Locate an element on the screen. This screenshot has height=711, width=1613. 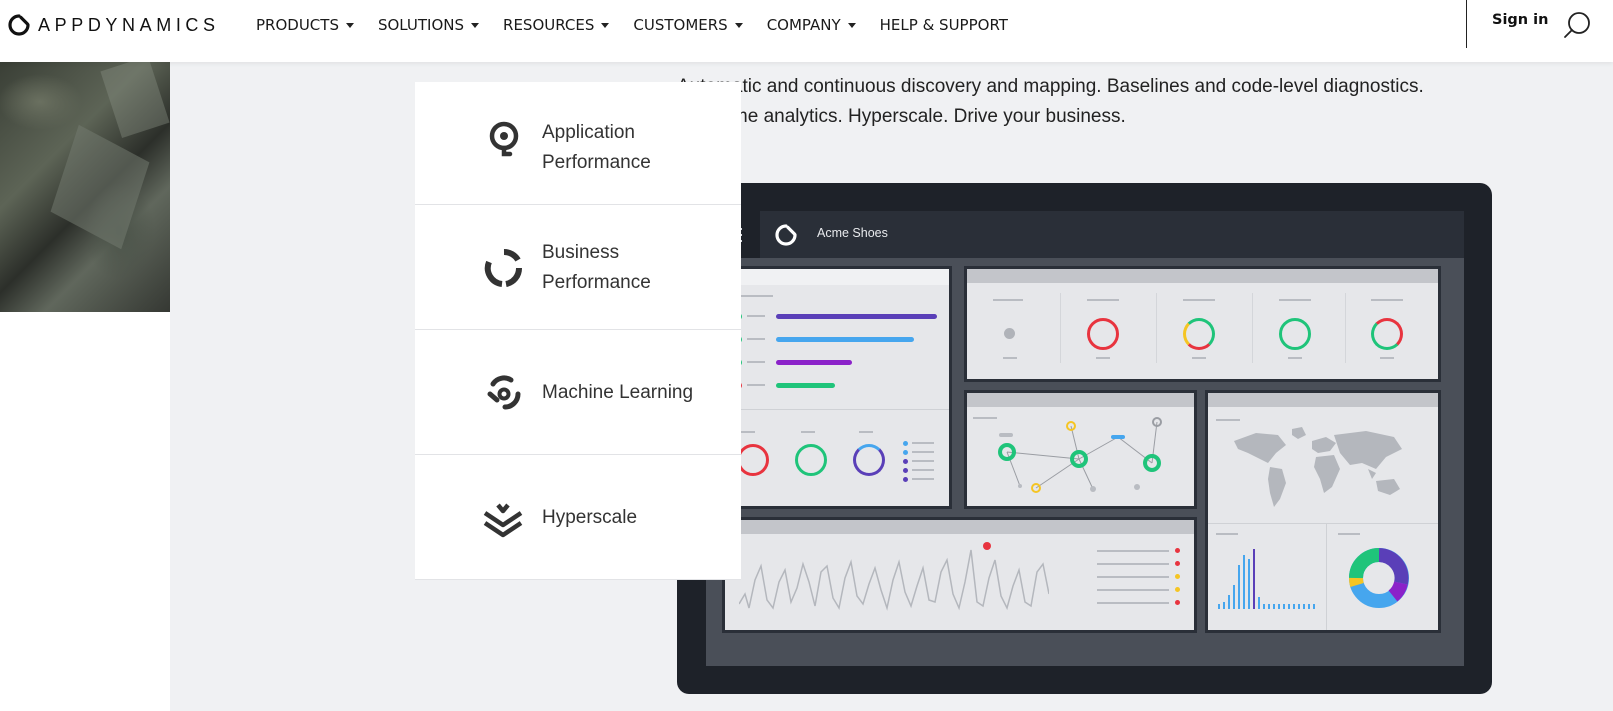
feature-item-machine-learning: Machine Learning is located at coordinates (578, 392).